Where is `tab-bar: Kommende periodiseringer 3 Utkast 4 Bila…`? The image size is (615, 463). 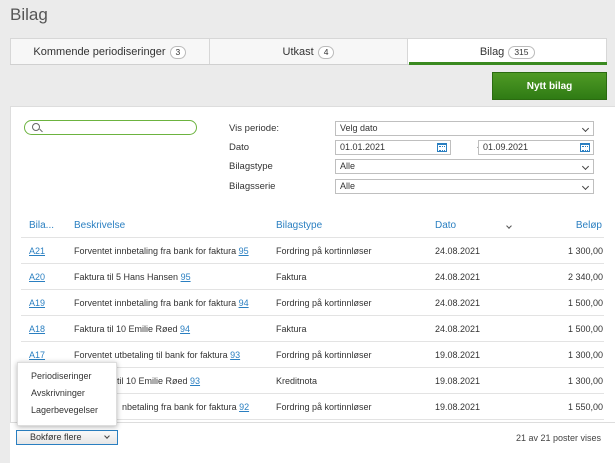
tab-bar: Kommende periodiseringer 3 Utkast 4 Bila… is located at coordinates (308, 51).